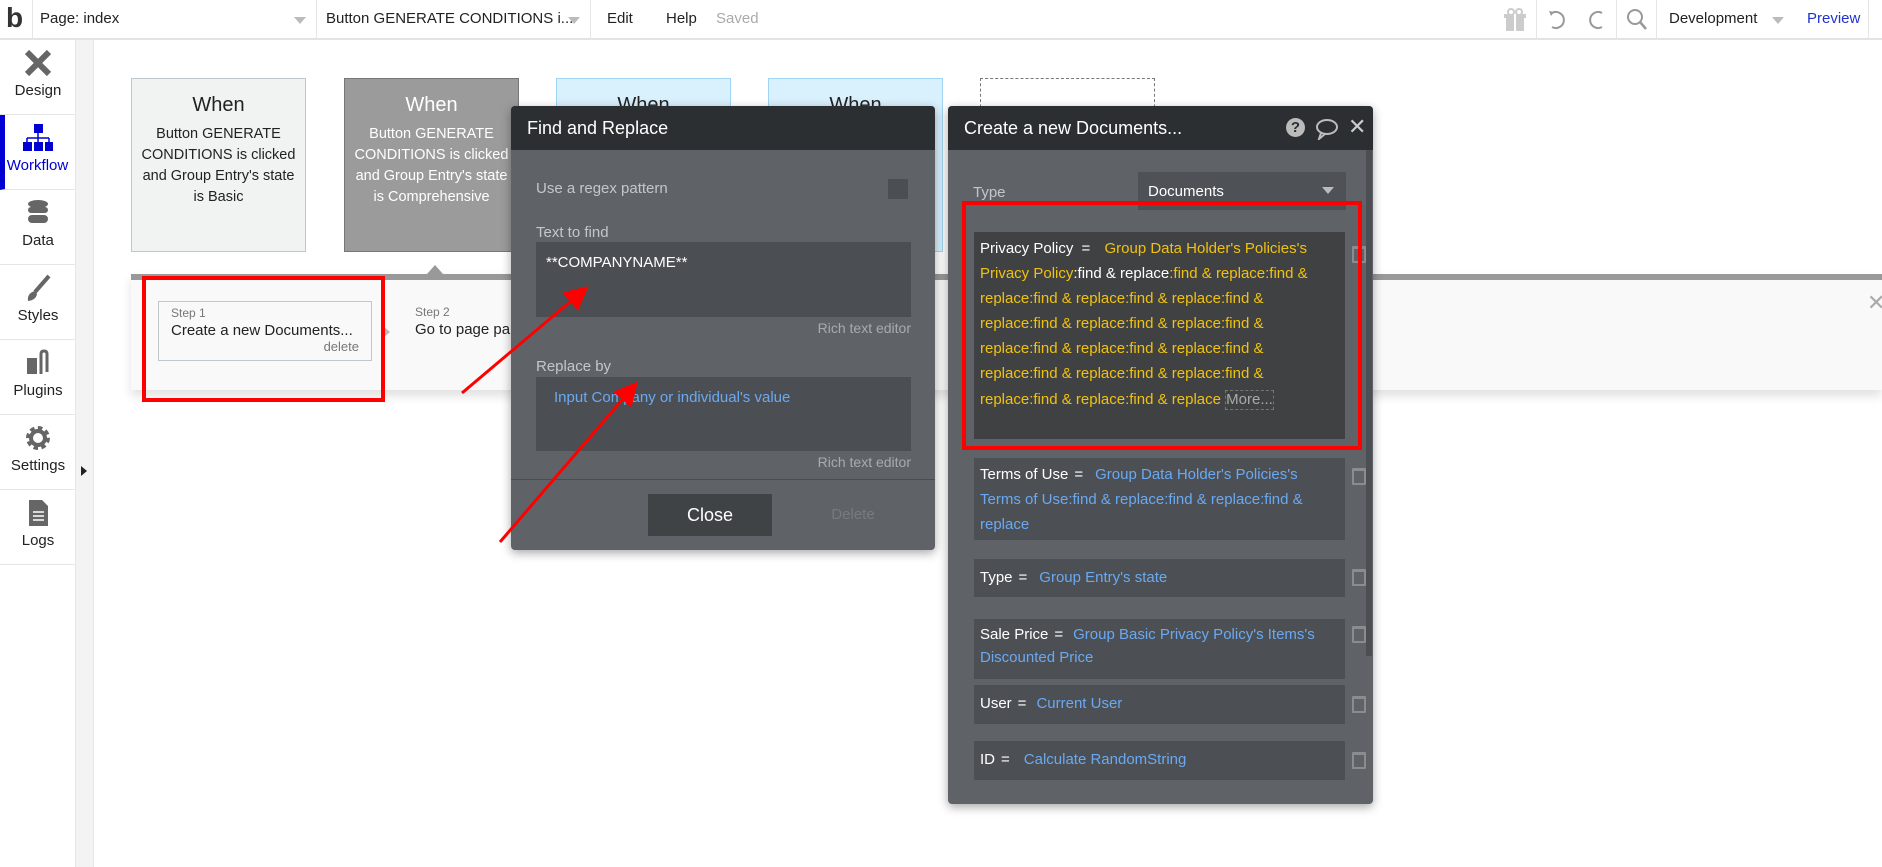  I want to click on comment-icon, so click(1327, 129).